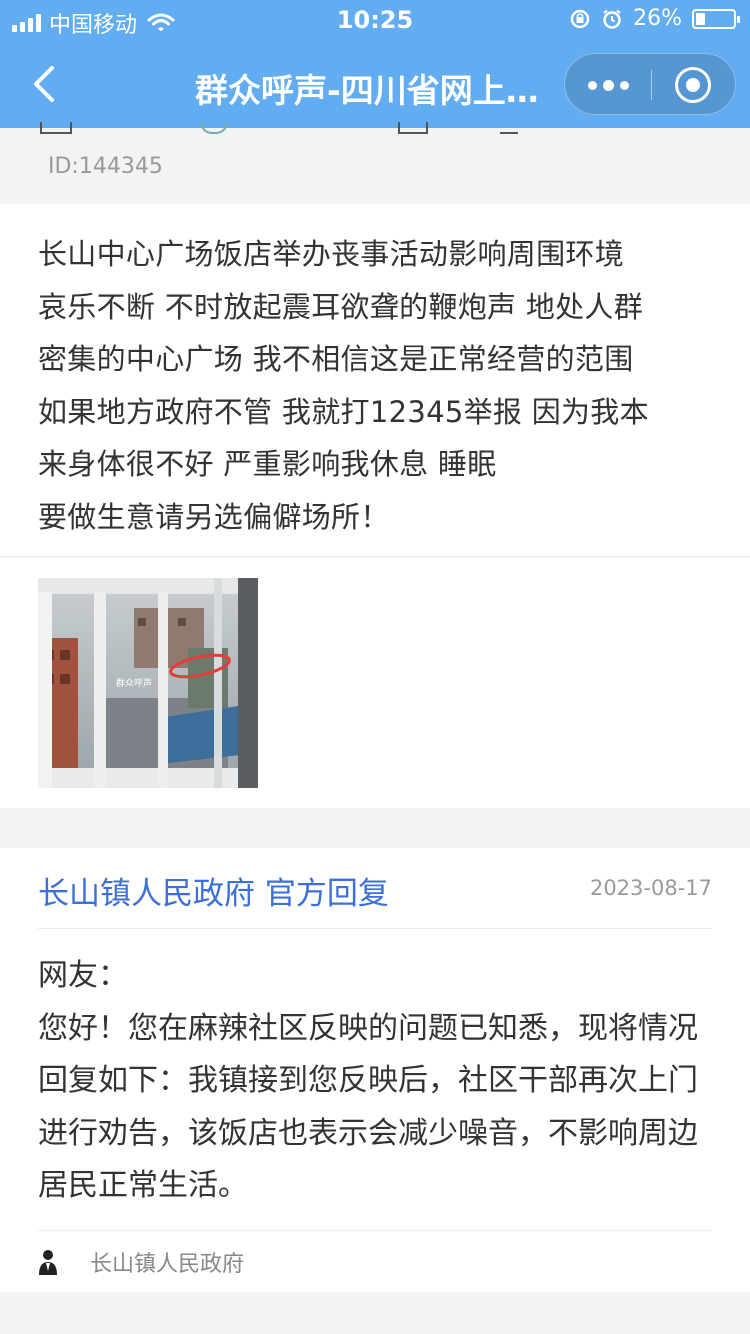 This screenshot has width=750, height=1334. I want to click on nav-bar: 群众呼声-四川省网上群众工作平台, so click(375, 84).